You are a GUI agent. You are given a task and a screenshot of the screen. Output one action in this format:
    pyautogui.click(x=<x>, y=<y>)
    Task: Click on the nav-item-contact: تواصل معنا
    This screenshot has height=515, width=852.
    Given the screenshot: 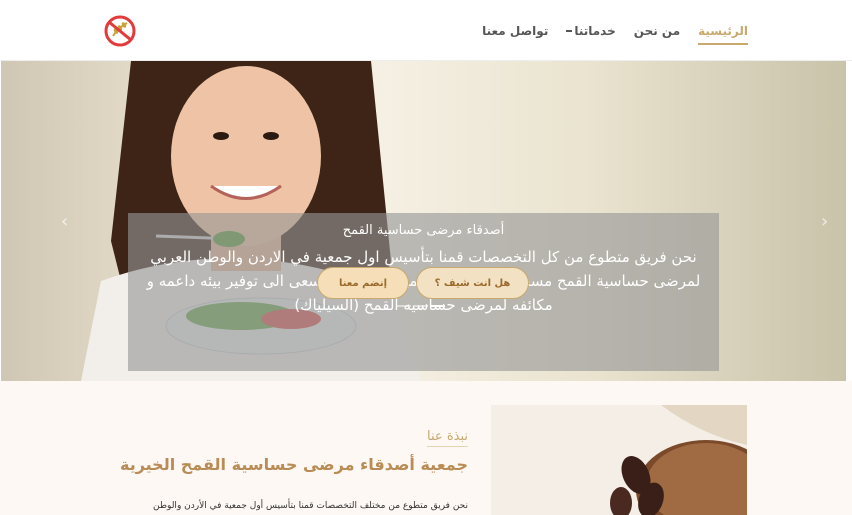 What is the action you would take?
    pyautogui.click(x=515, y=34)
    